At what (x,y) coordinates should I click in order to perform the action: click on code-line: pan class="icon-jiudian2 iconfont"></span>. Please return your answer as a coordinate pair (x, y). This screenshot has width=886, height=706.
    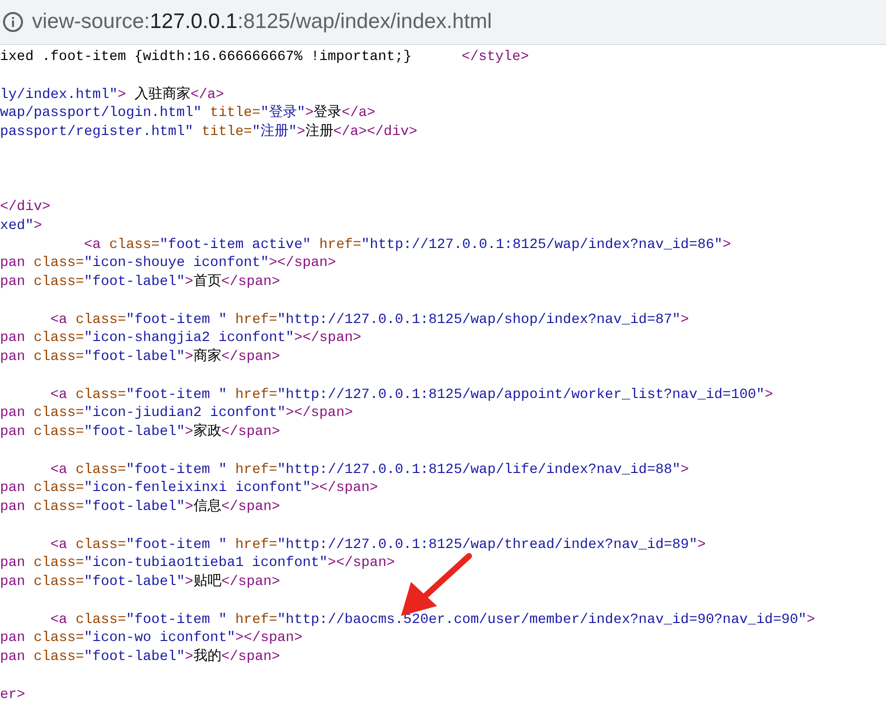
    Looking at the image, I should click on (176, 413).